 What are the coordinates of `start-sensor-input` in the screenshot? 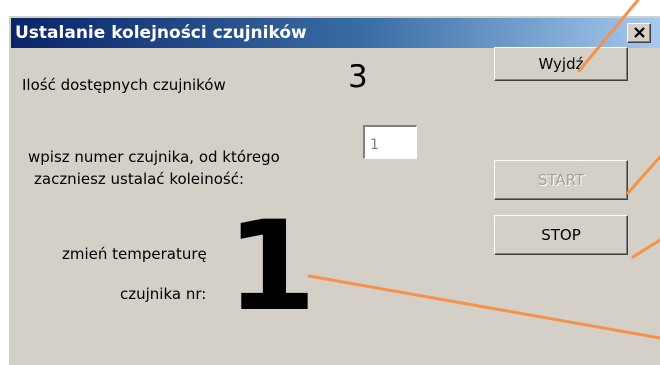 It's located at (390, 142).